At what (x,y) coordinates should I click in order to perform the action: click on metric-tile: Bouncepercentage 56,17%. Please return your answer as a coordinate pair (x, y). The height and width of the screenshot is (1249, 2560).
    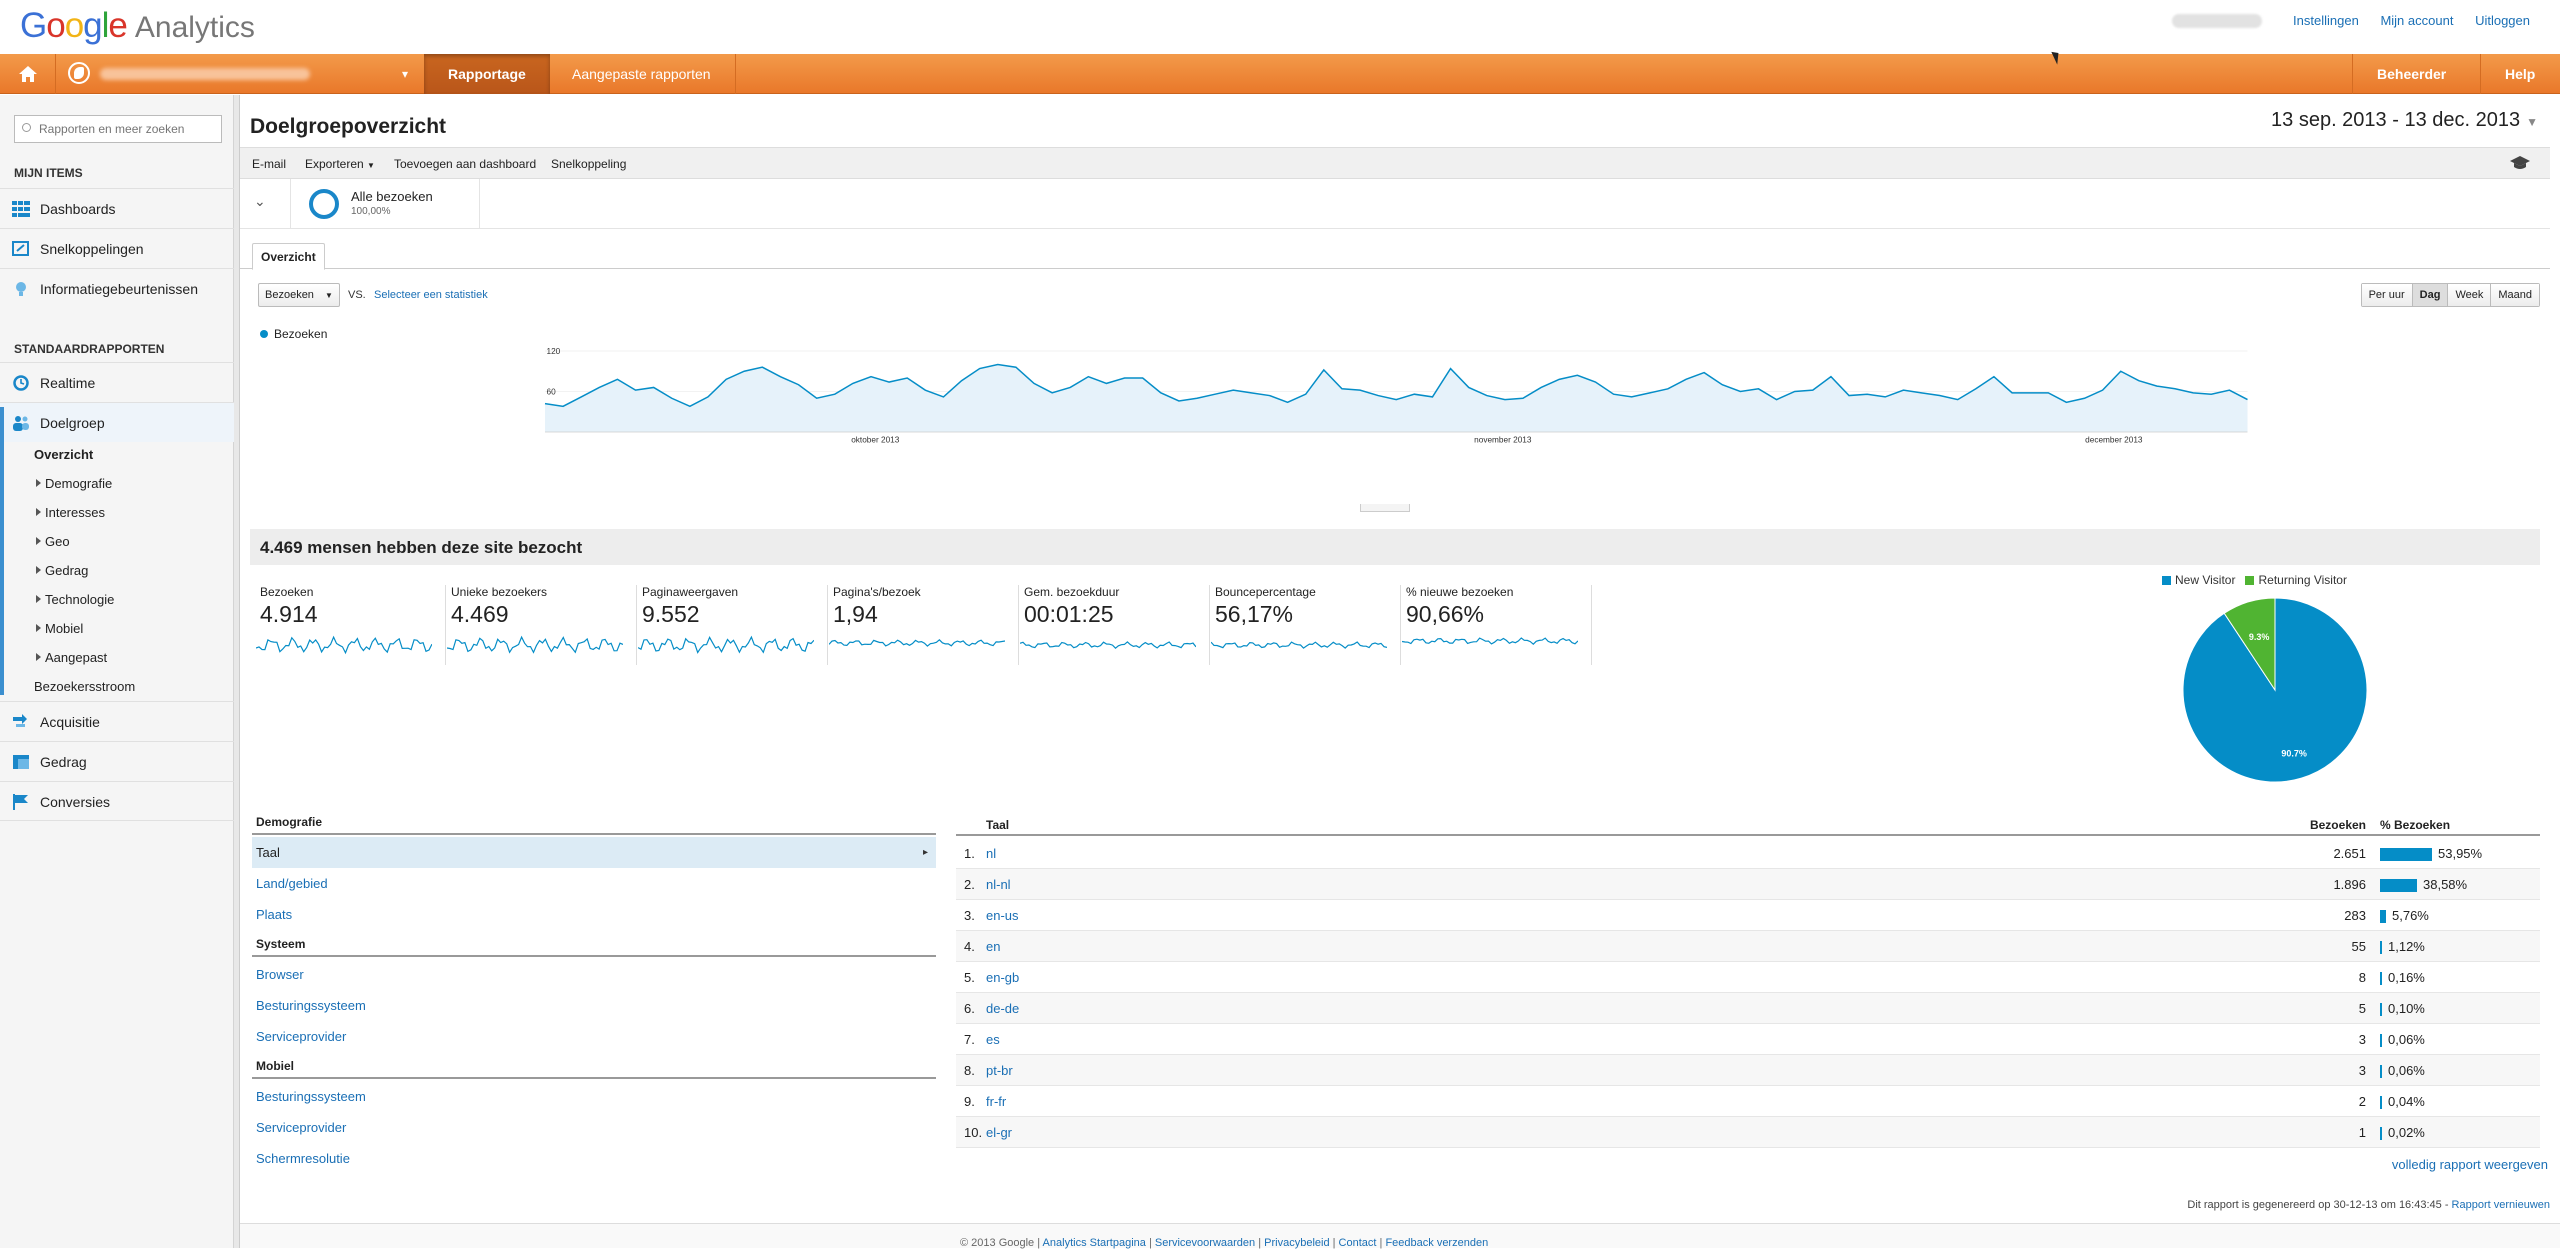
    Looking at the image, I should click on (1306, 625).